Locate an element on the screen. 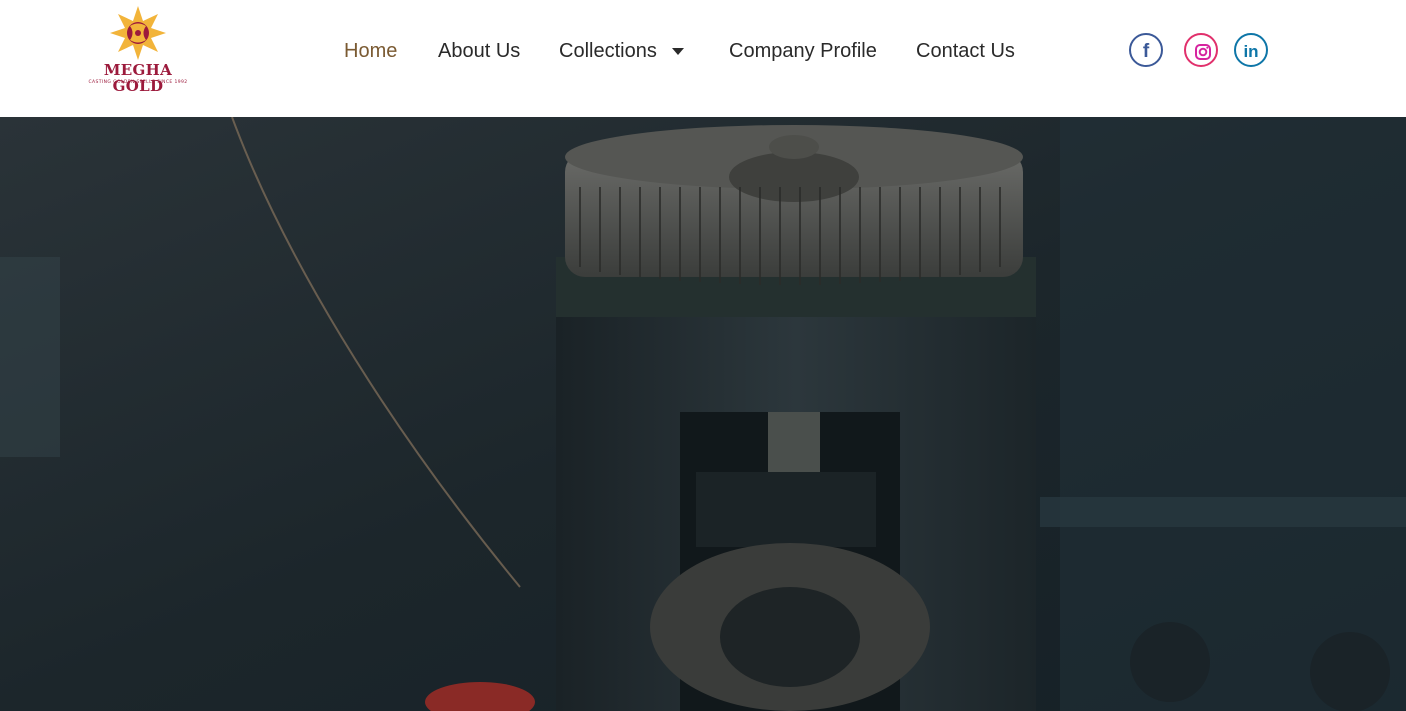 The height and width of the screenshot is (711, 1406). facebook-link: f is located at coordinates (1146, 50).